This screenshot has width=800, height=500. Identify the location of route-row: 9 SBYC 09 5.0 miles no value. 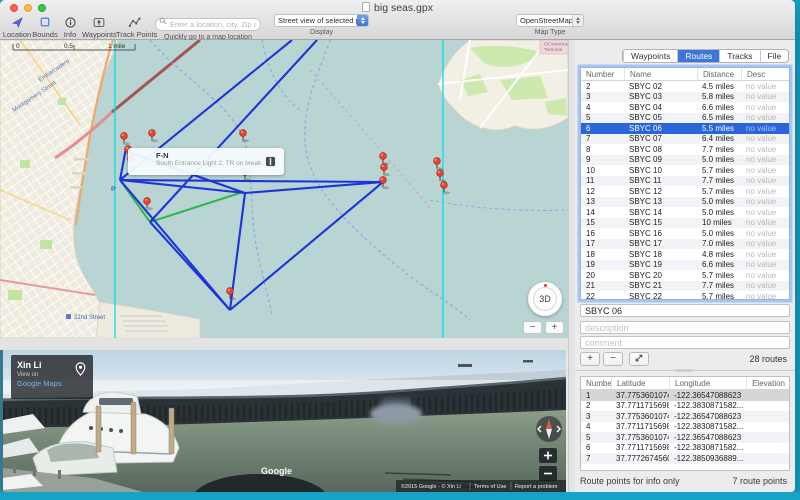
(685, 159).